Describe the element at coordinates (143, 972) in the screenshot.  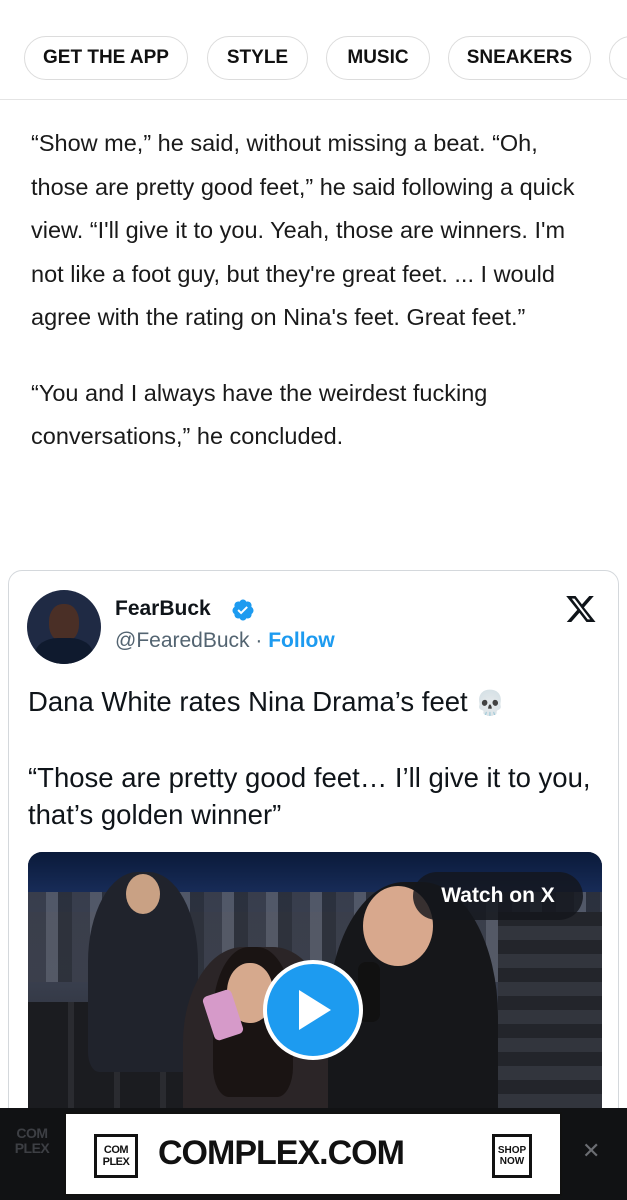
I see `video-person-left` at that location.